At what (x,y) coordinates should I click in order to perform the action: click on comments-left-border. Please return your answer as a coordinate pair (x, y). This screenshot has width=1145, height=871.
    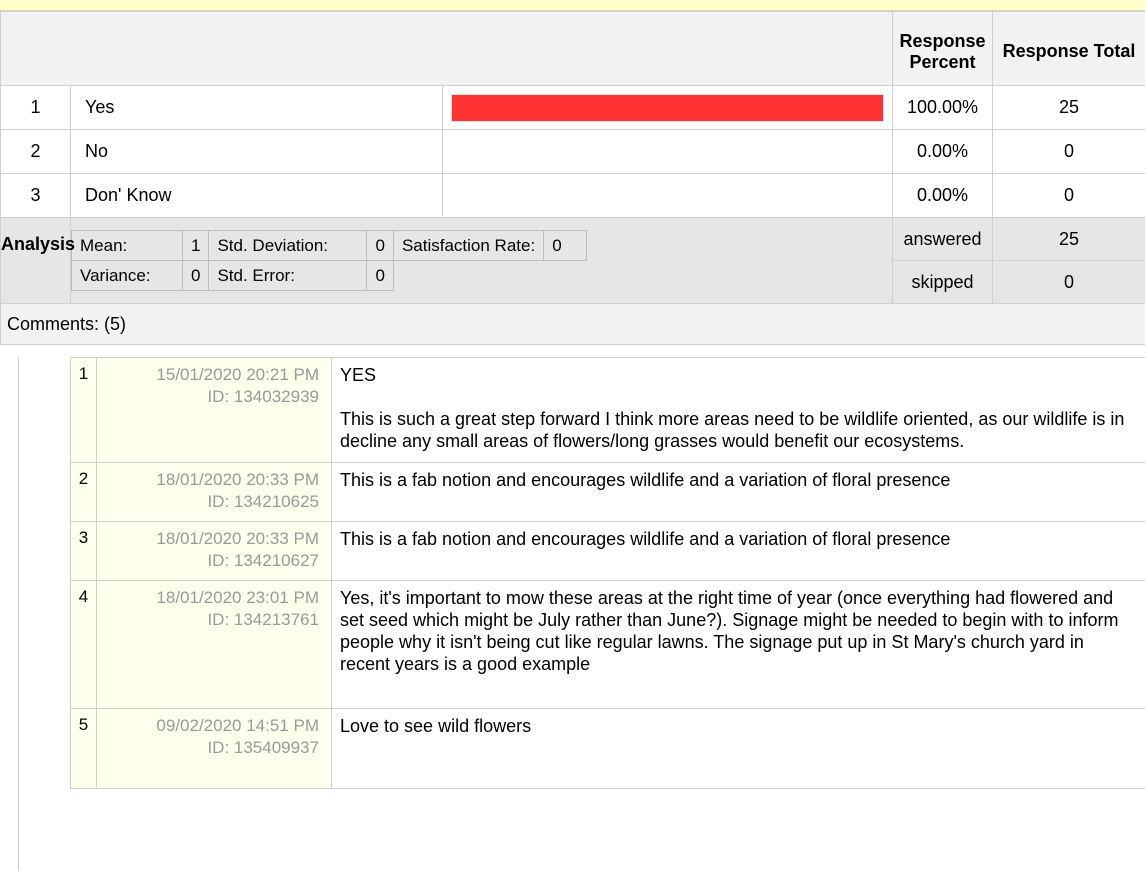
    Looking at the image, I should click on (18, 614).